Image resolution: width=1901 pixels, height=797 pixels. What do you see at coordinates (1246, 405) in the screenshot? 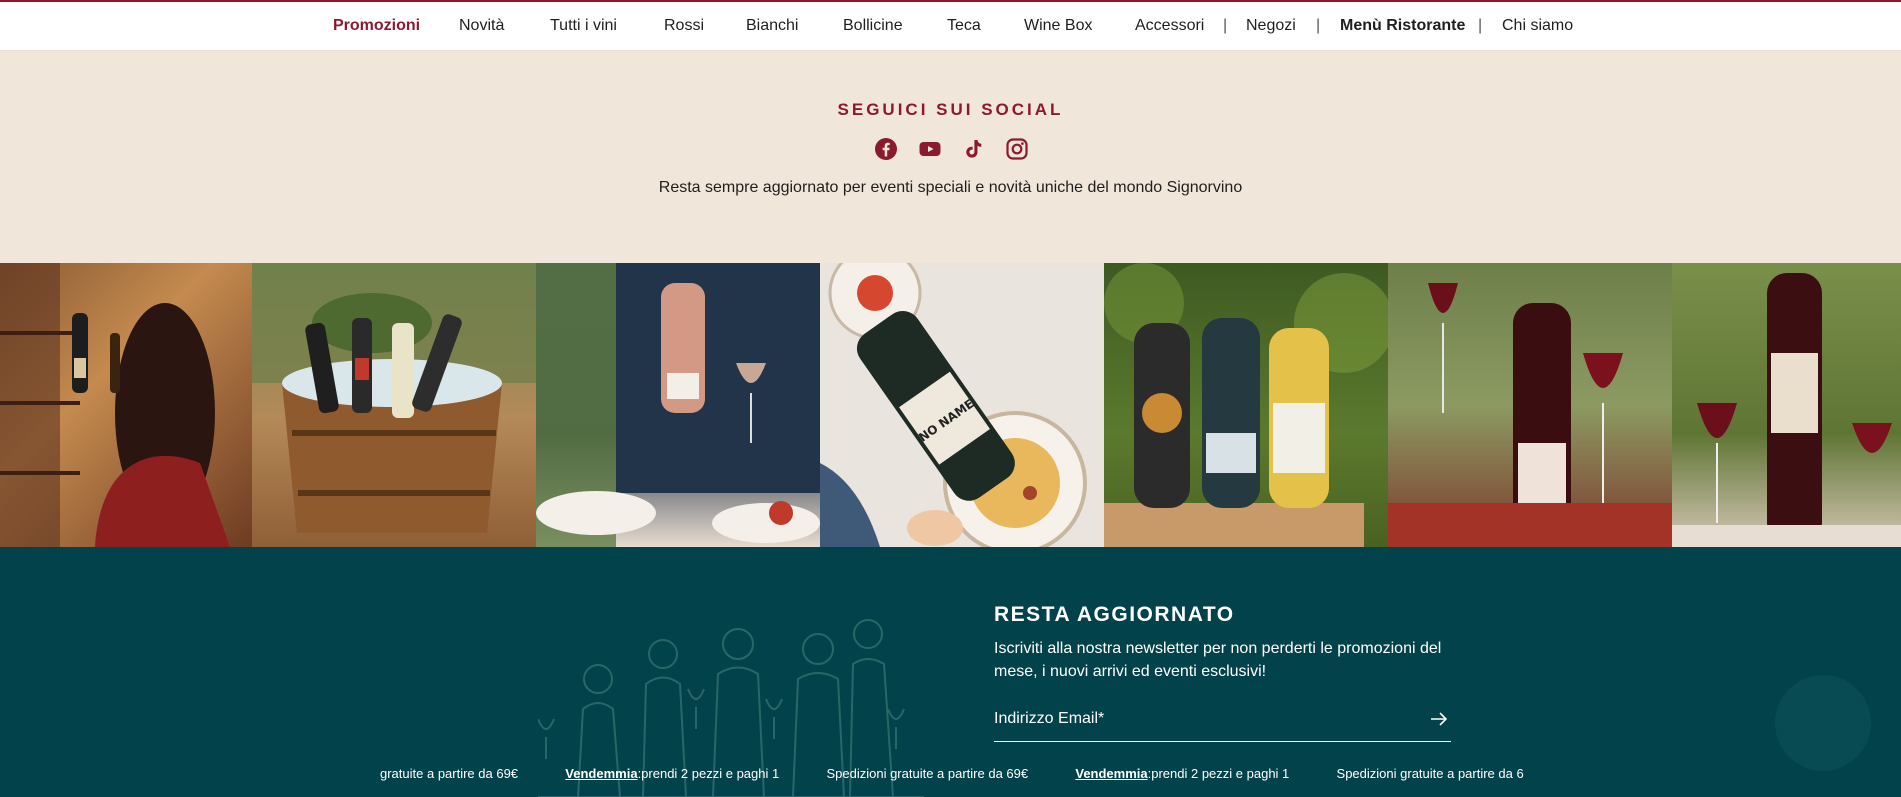
I see `photo-three-bottles` at bounding box center [1246, 405].